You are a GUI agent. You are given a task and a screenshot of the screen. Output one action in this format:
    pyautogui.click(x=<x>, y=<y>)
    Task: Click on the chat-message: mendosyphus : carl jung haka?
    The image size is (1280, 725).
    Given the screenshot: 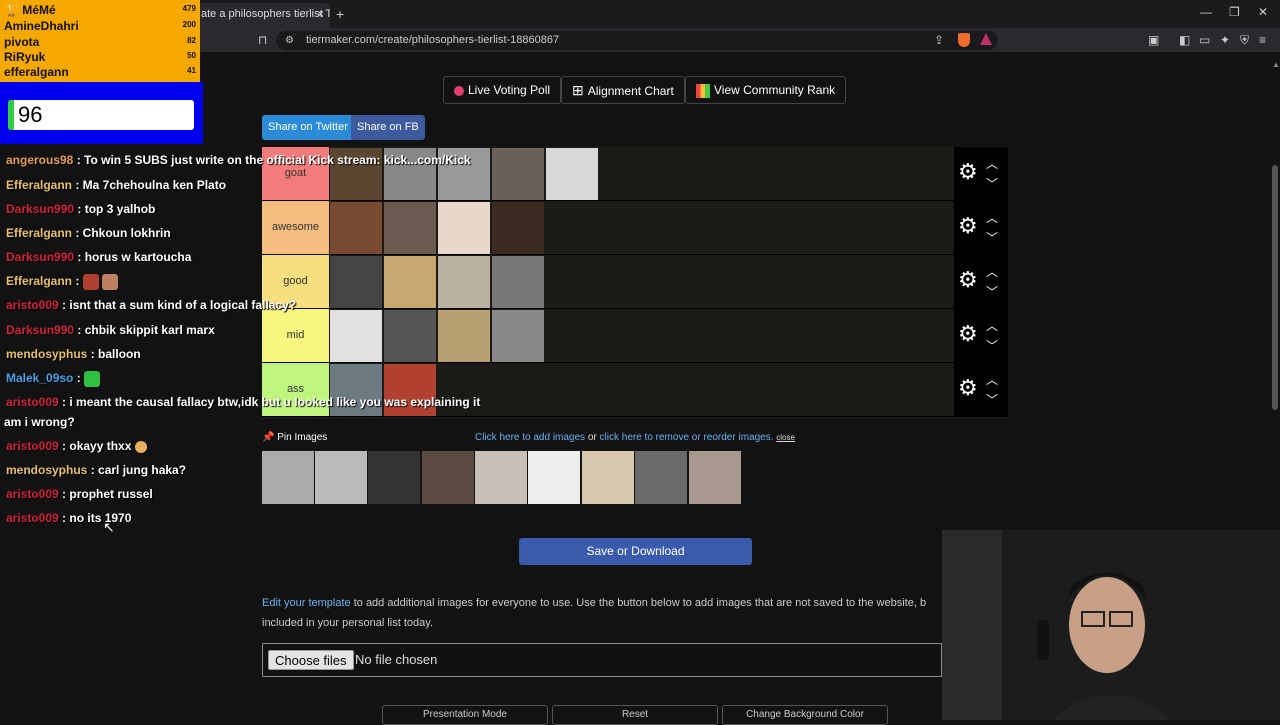 What is the action you would take?
    pyautogui.click(x=96, y=470)
    